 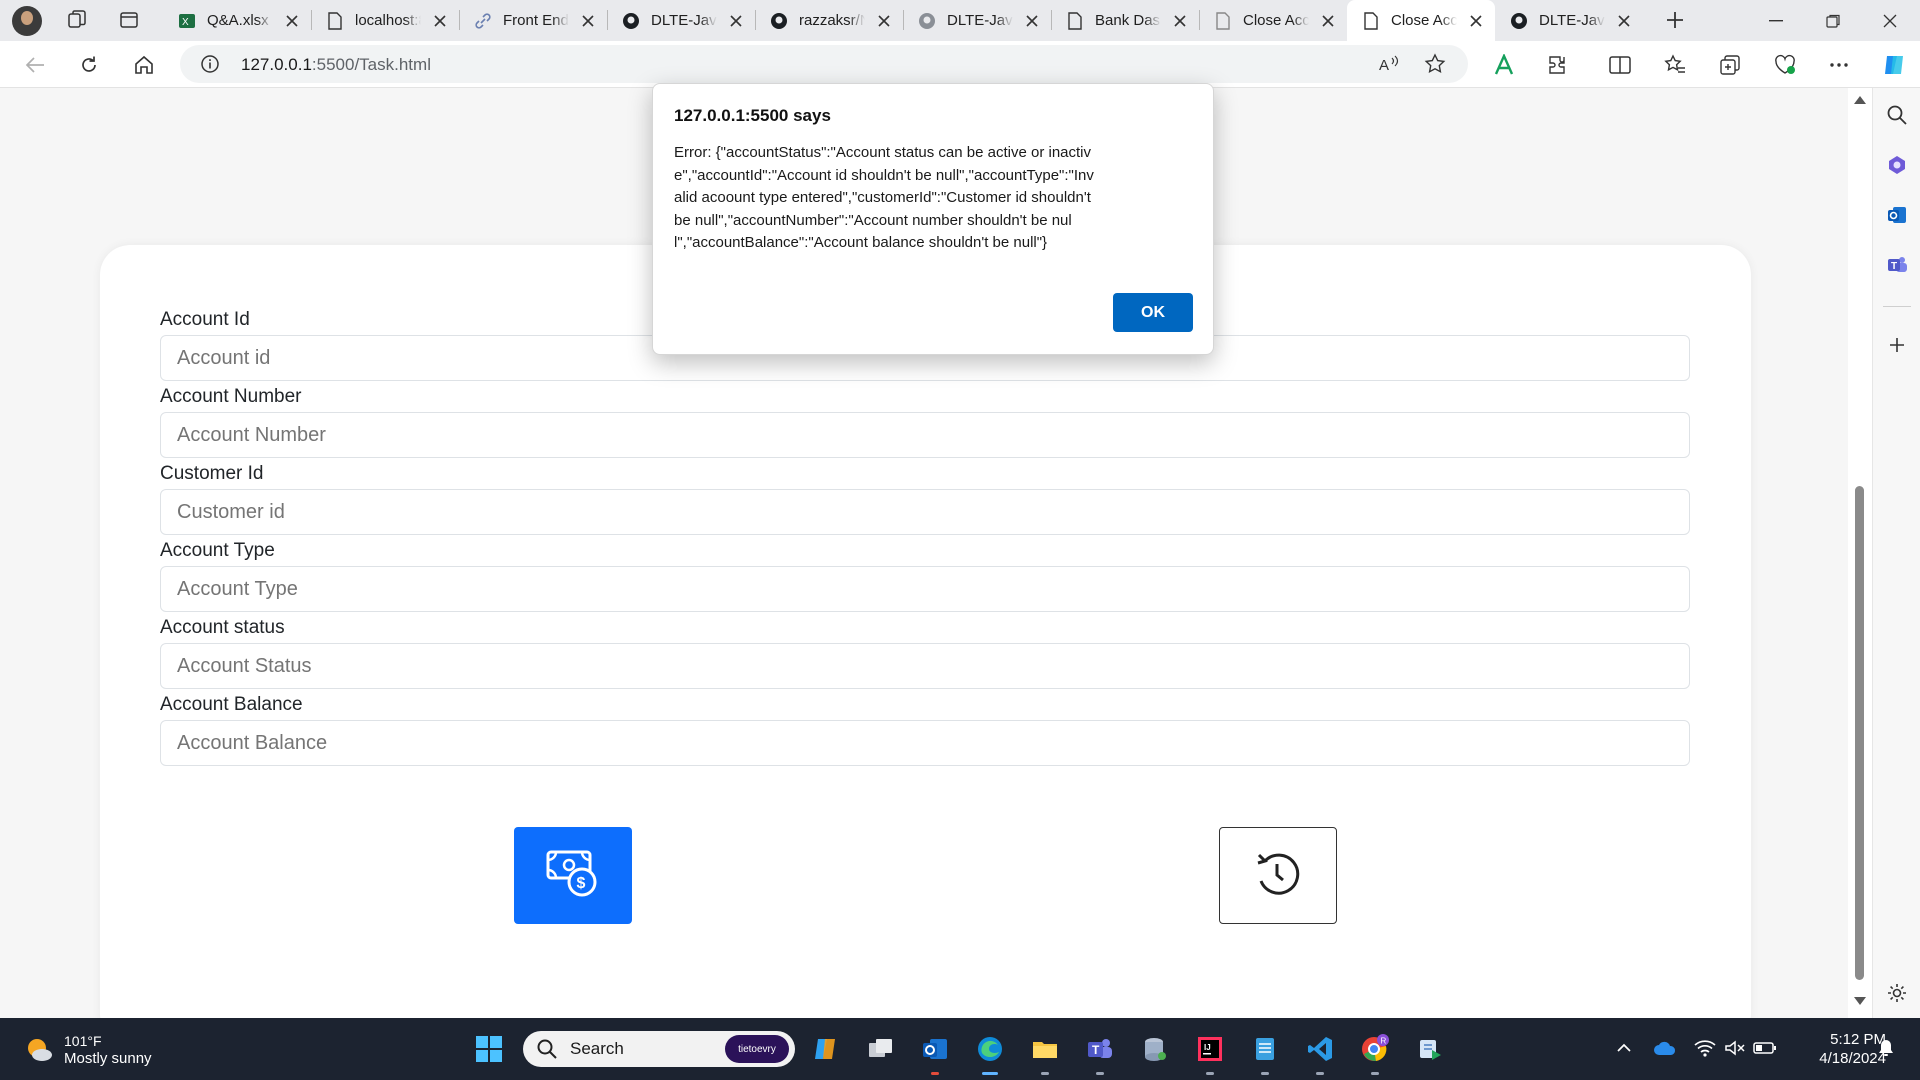 I want to click on tab: localhost:8, so click(x=385, y=20).